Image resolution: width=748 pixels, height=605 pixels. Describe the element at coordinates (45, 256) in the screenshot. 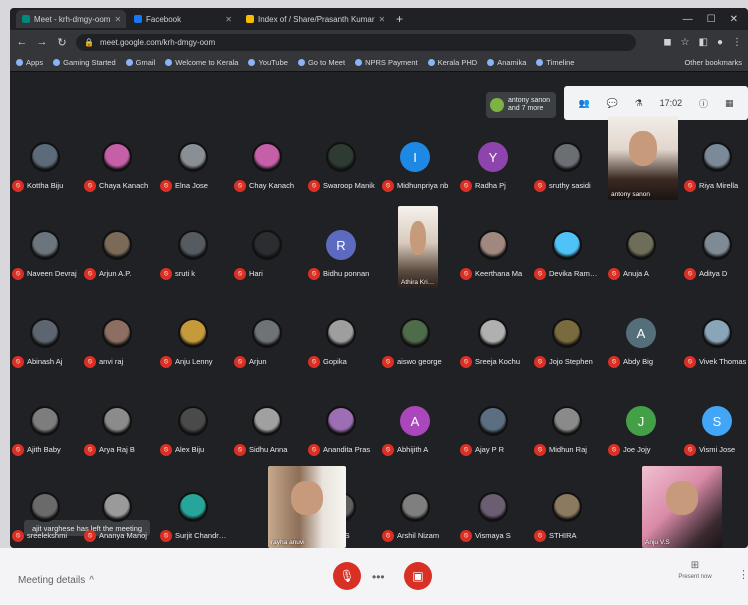

I see `participant-tile: ⦸ Naveen Devraj` at that location.